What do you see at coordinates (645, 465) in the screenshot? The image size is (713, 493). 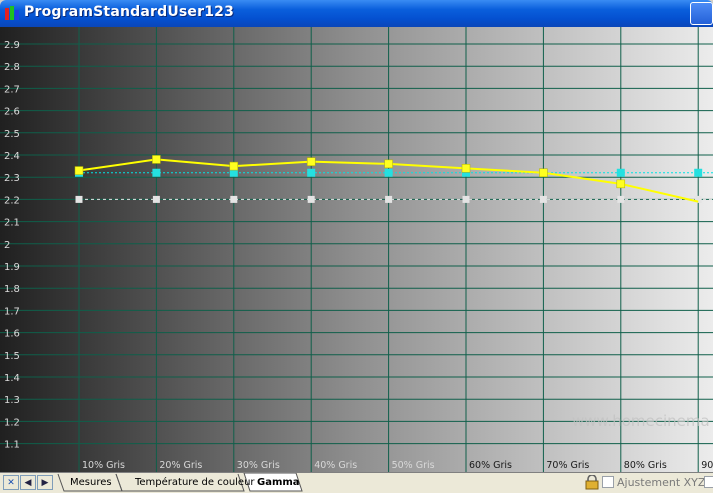 I see `x-tick-label: 80% Gris` at bounding box center [645, 465].